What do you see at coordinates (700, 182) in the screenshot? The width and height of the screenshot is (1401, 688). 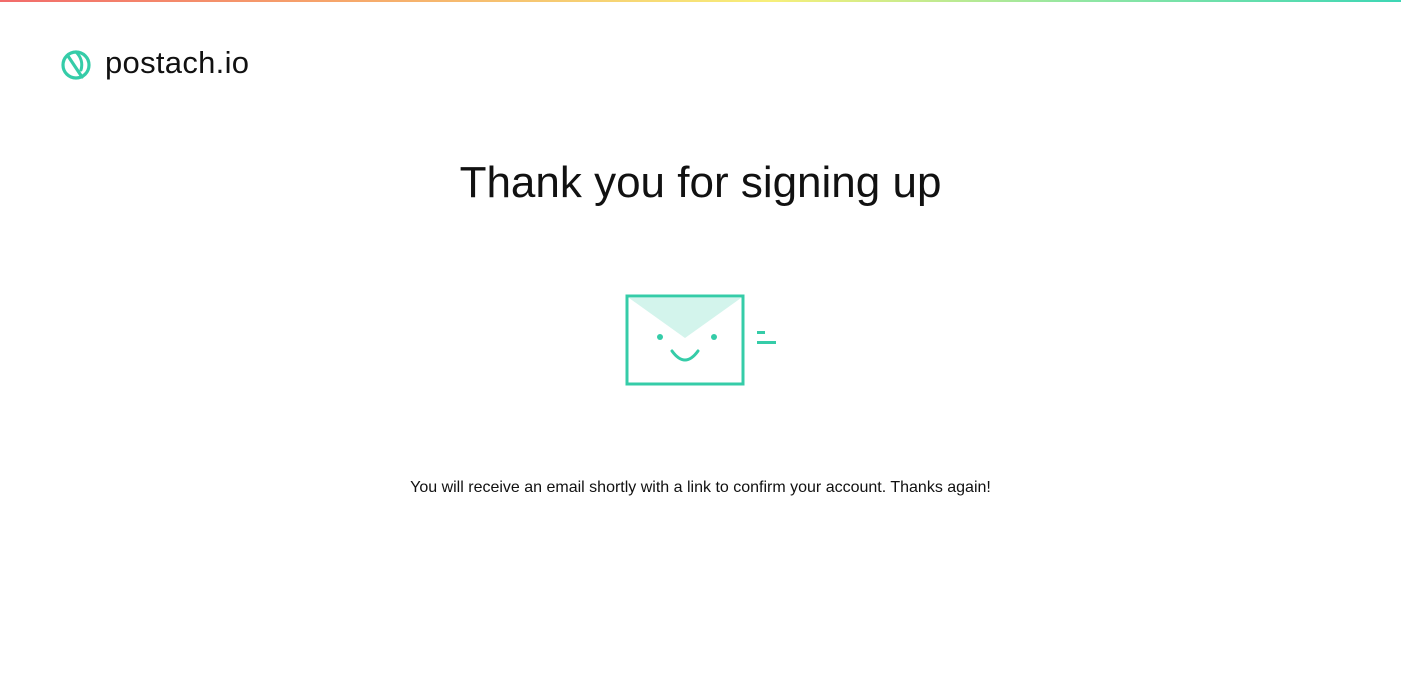 I see `page-title: Thank you for signing up` at bounding box center [700, 182].